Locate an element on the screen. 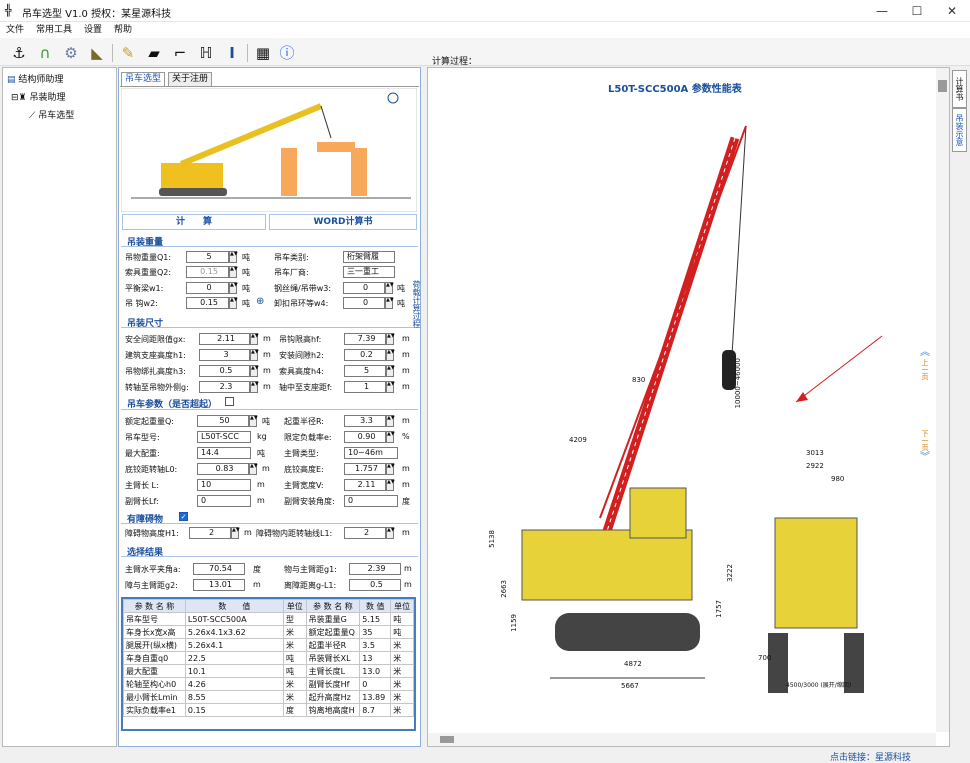 The image size is (970, 763). calculator-icon: ▦ is located at coordinates (263, 53).